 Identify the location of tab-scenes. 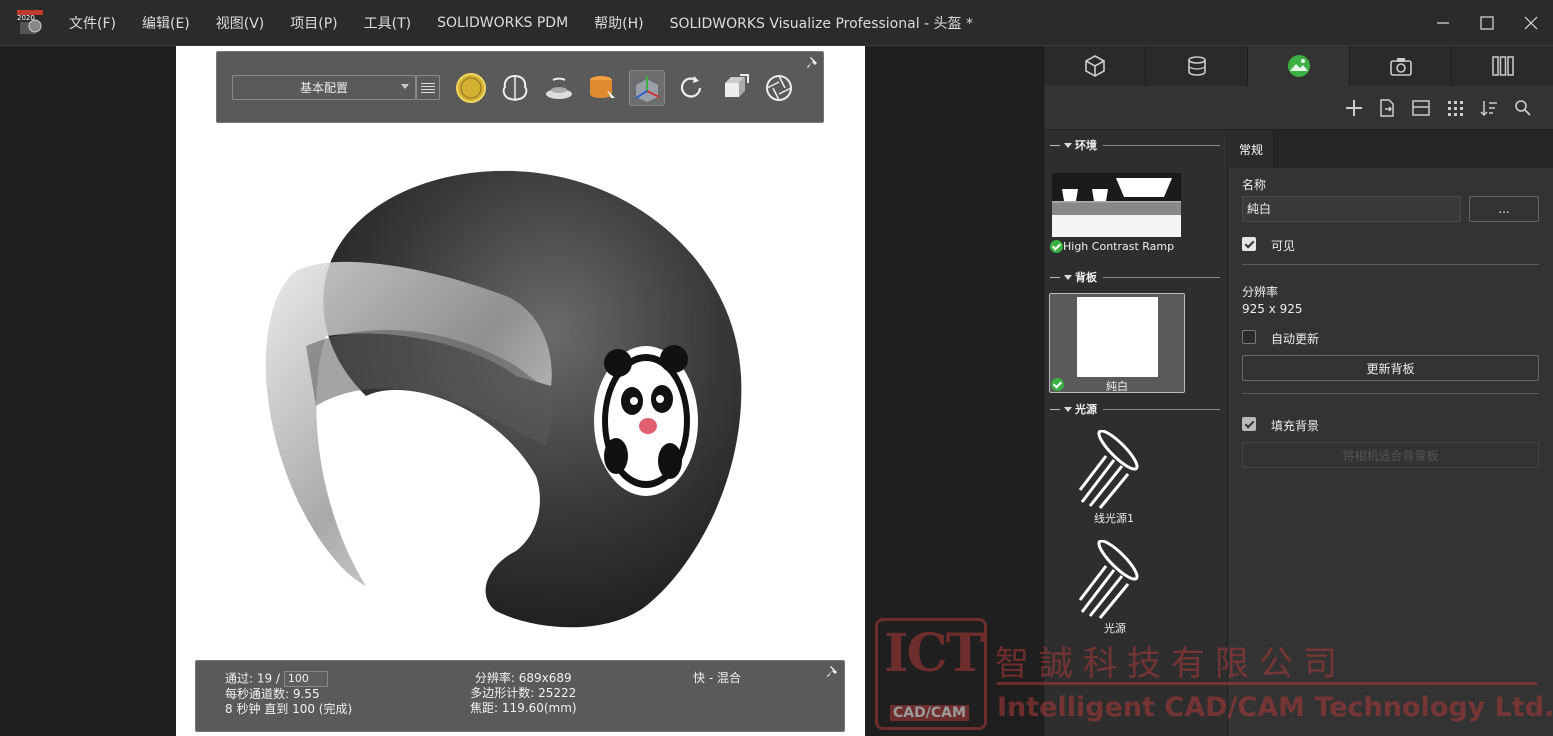
(1299, 66).